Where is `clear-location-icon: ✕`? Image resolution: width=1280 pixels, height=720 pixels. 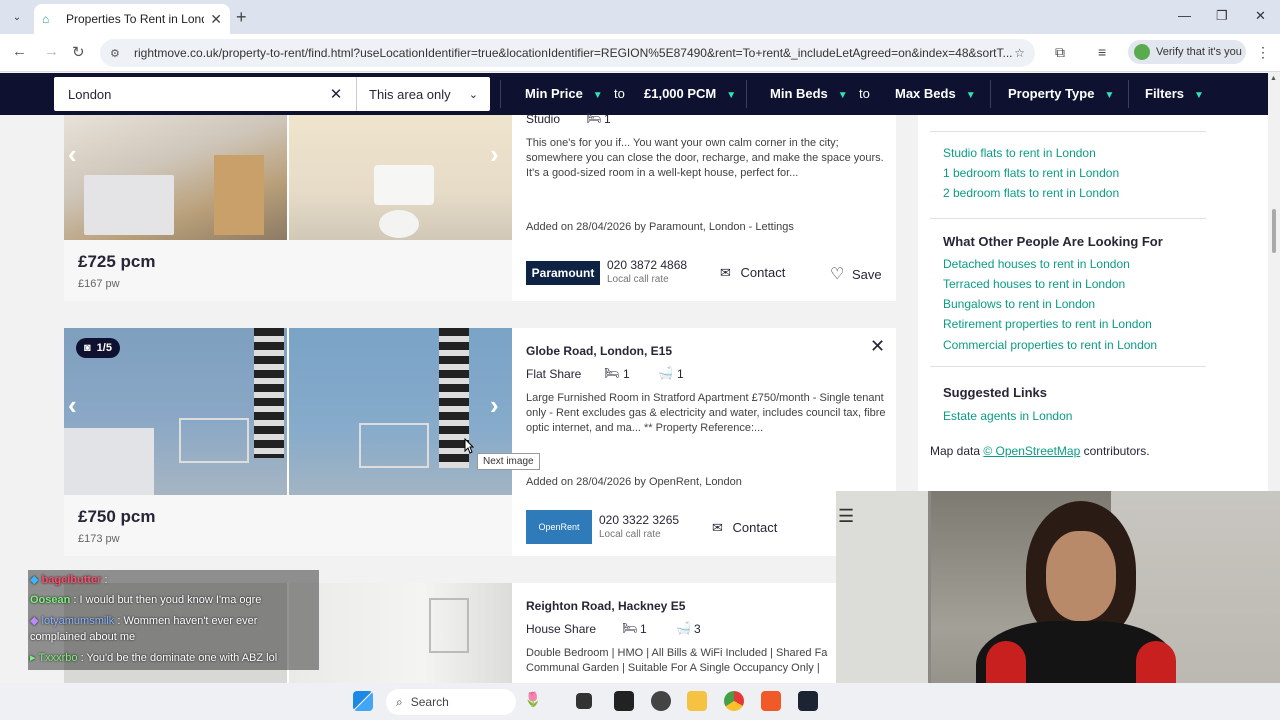
clear-location-icon: ✕ is located at coordinates (336, 94).